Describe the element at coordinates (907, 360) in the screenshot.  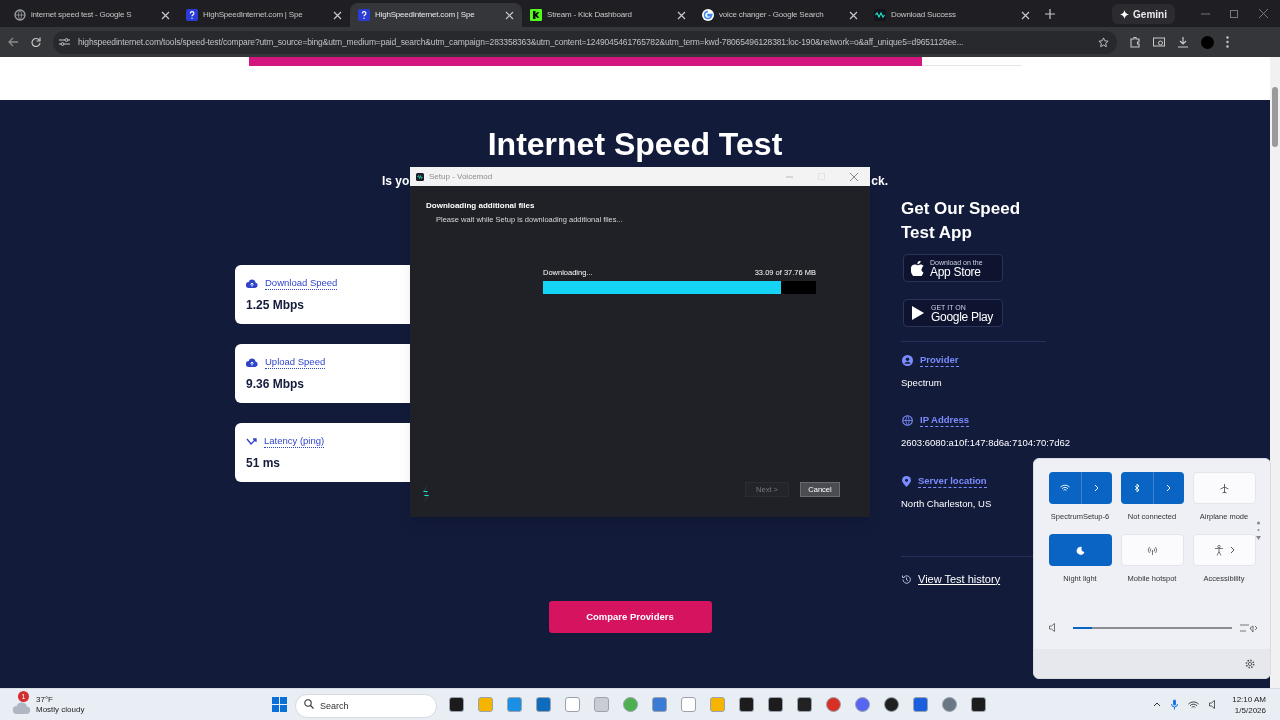
I see `user-icon` at that location.